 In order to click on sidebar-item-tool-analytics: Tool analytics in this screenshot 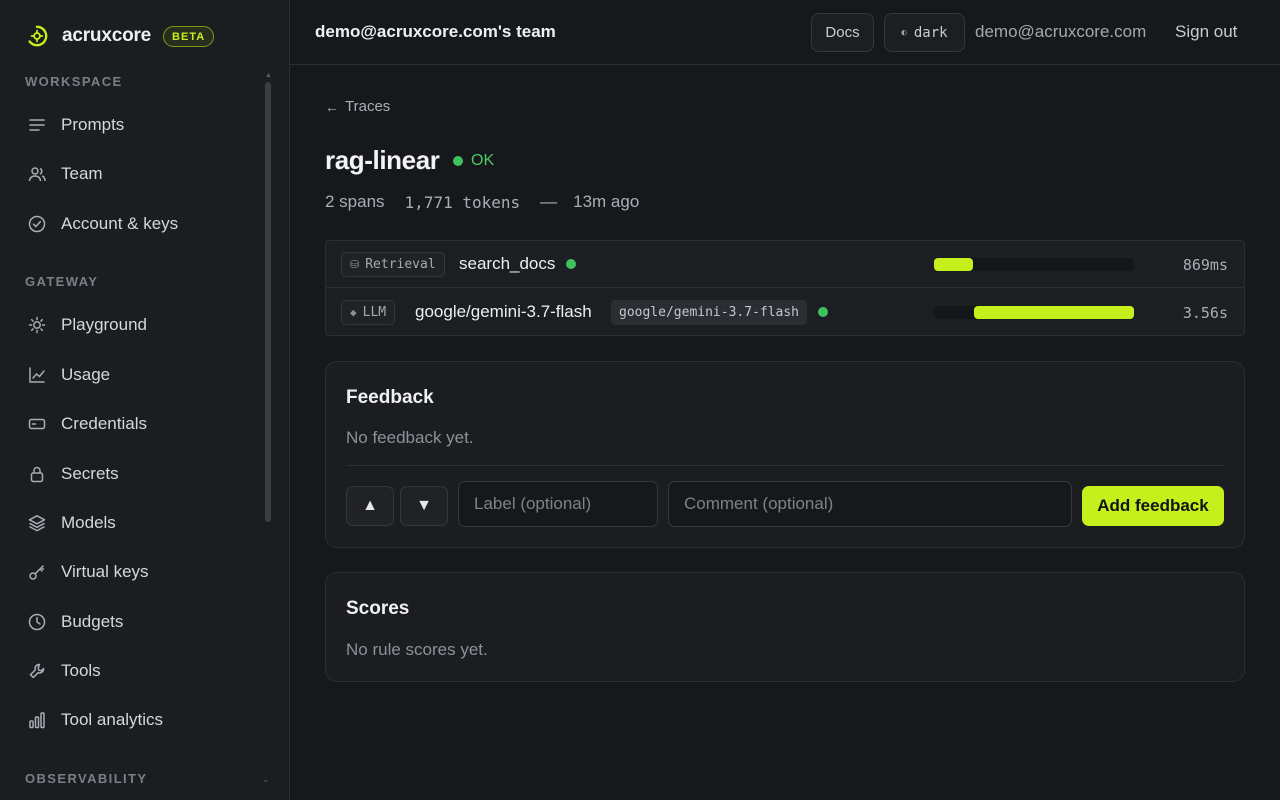, I will do `click(137, 720)`.